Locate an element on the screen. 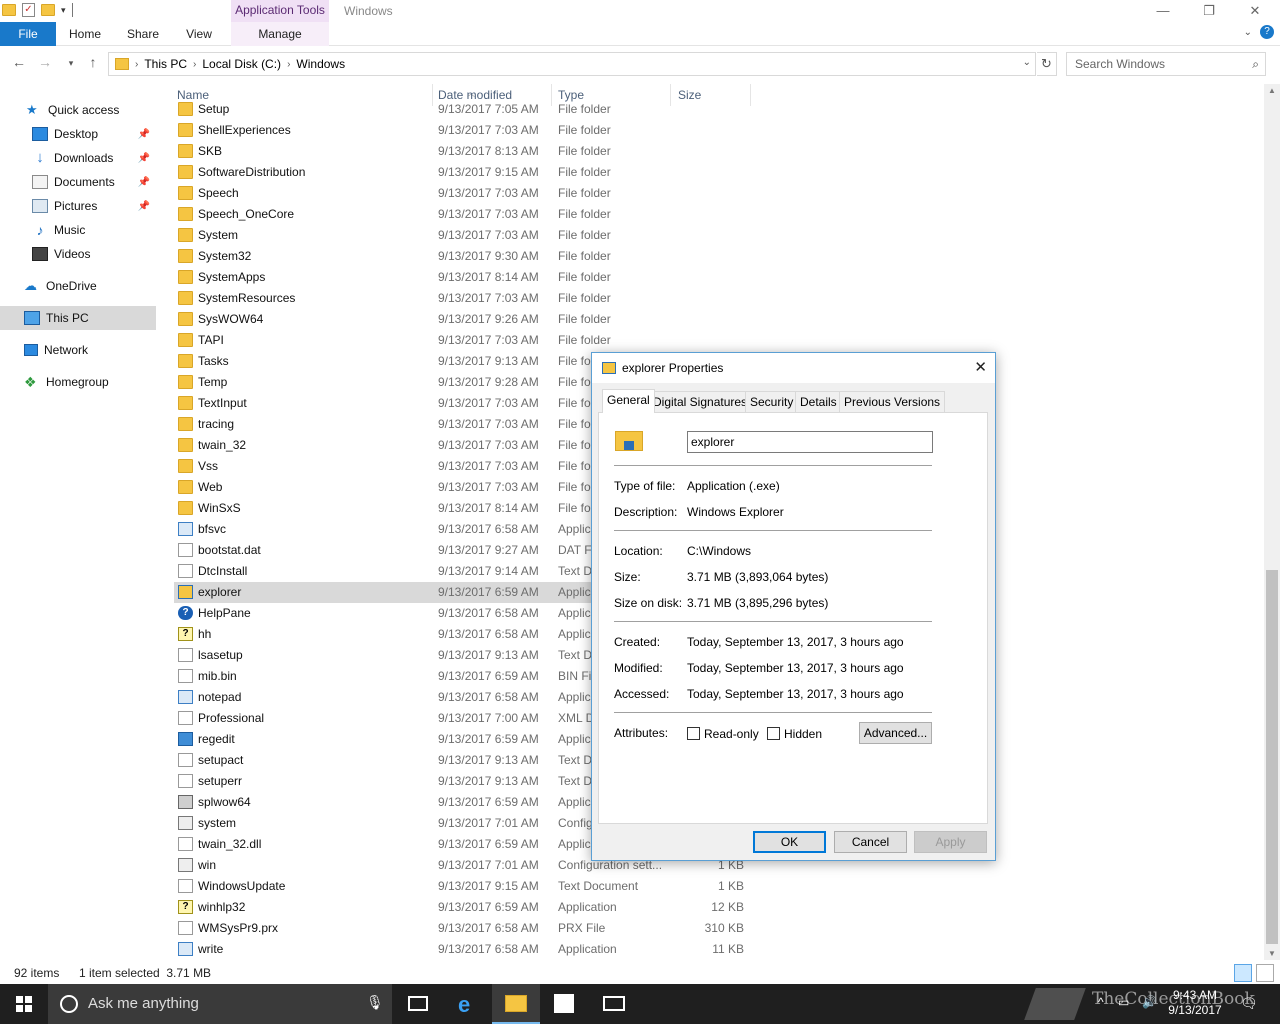  tab-manage: Manage is located at coordinates (280, 34).